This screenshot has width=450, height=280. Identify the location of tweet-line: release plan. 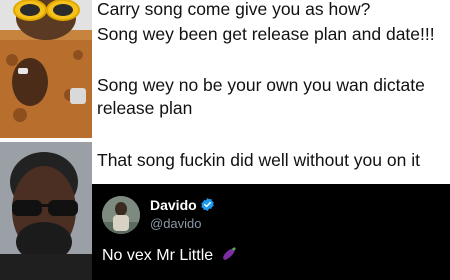
(145, 108).